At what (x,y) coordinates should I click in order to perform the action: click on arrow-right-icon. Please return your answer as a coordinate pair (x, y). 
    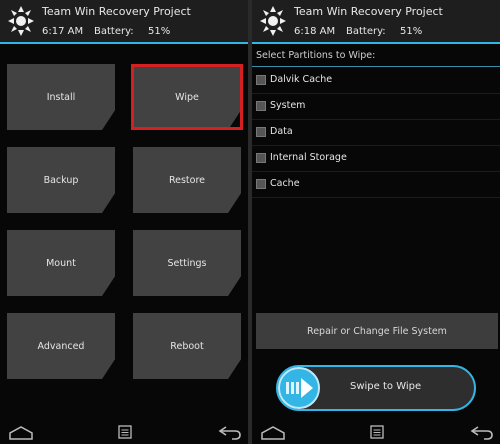
    Looking at the image, I should click on (299, 388).